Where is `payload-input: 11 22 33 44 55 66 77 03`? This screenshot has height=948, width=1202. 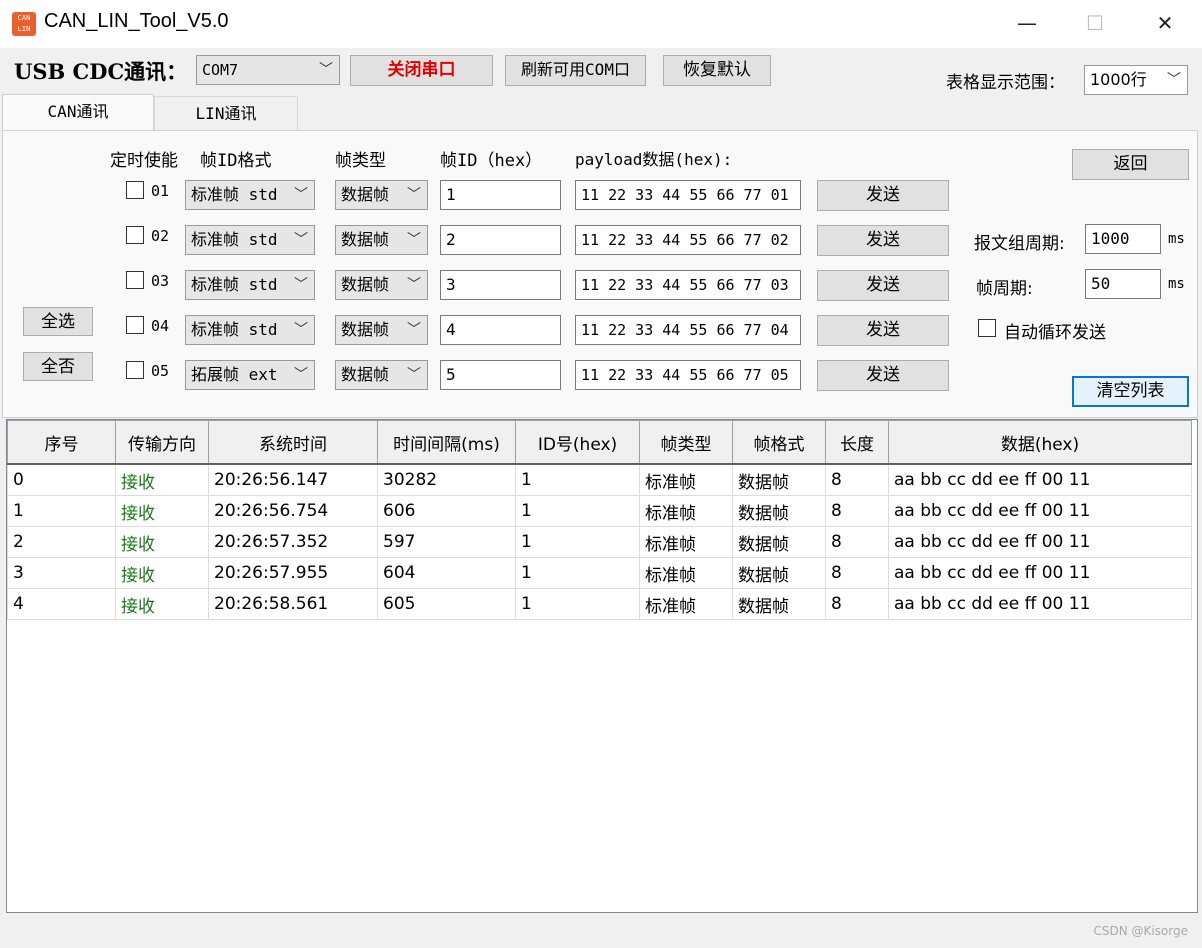 payload-input: 11 22 33 44 55 66 77 03 is located at coordinates (688, 285).